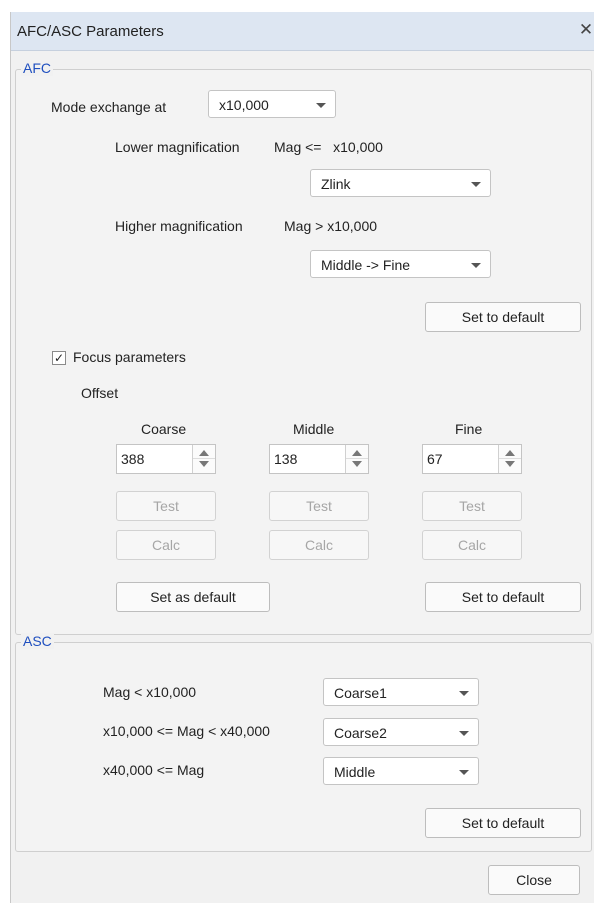  Describe the element at coordinates (90, 31) in the screenshot. I see `dialog-title: AFC/ASC Parameters` at that location.